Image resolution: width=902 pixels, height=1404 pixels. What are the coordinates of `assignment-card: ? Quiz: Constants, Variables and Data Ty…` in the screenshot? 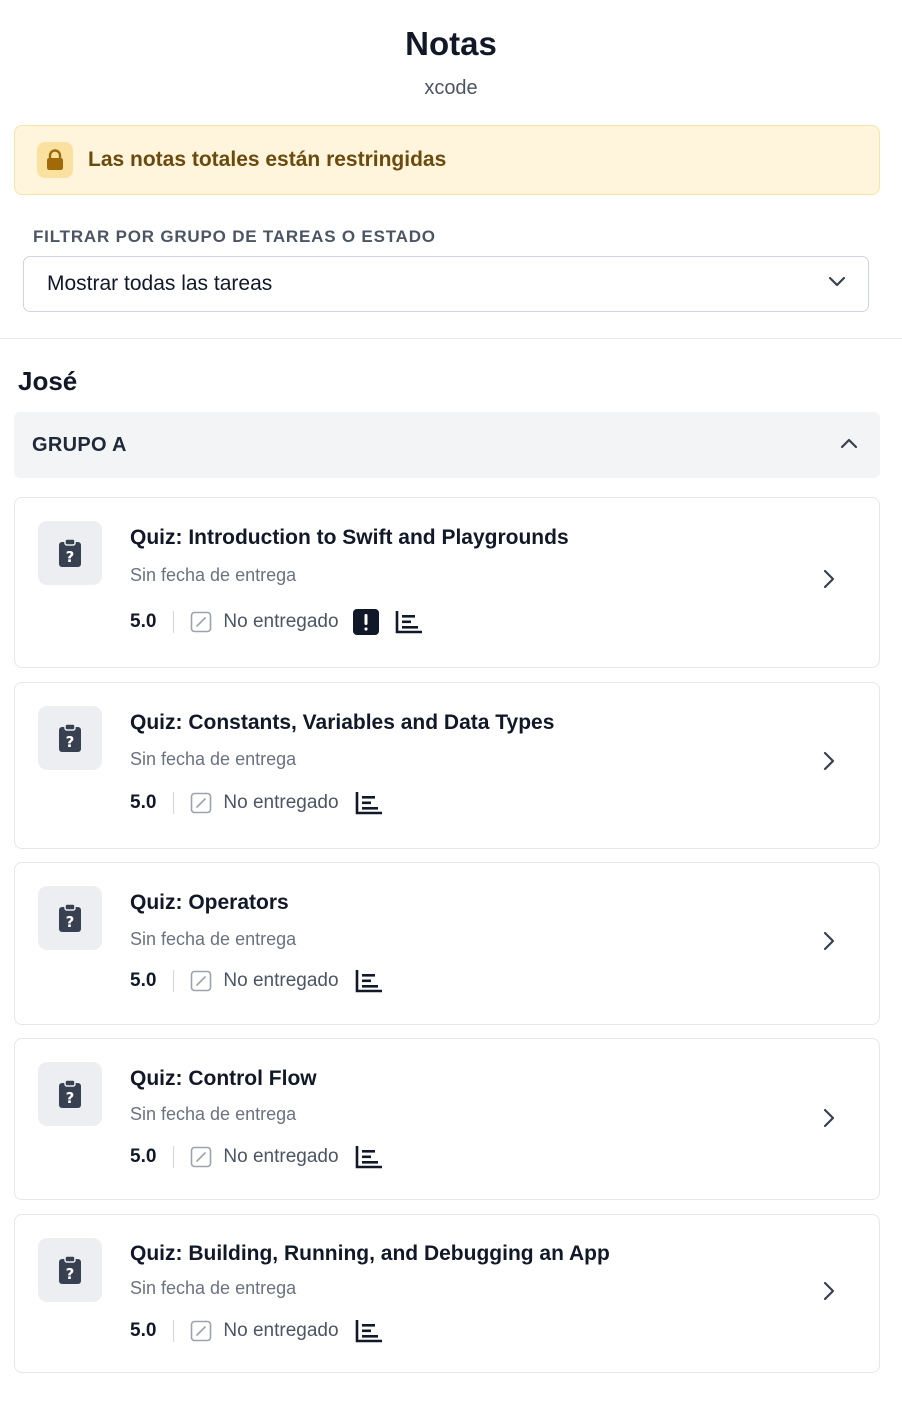 It's located at (447, 765).